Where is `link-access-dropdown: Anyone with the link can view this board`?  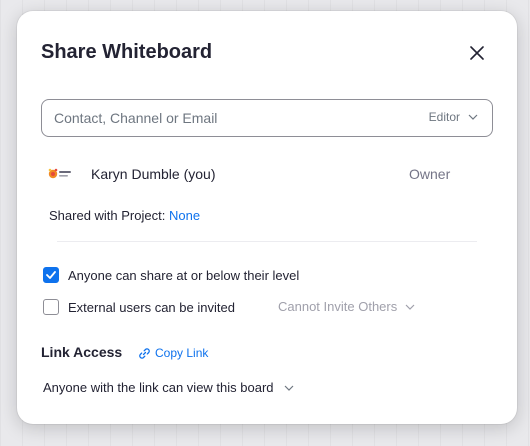 link-access-dropdown: Anyone with the link can view this board is located at coordinates (168, 387).